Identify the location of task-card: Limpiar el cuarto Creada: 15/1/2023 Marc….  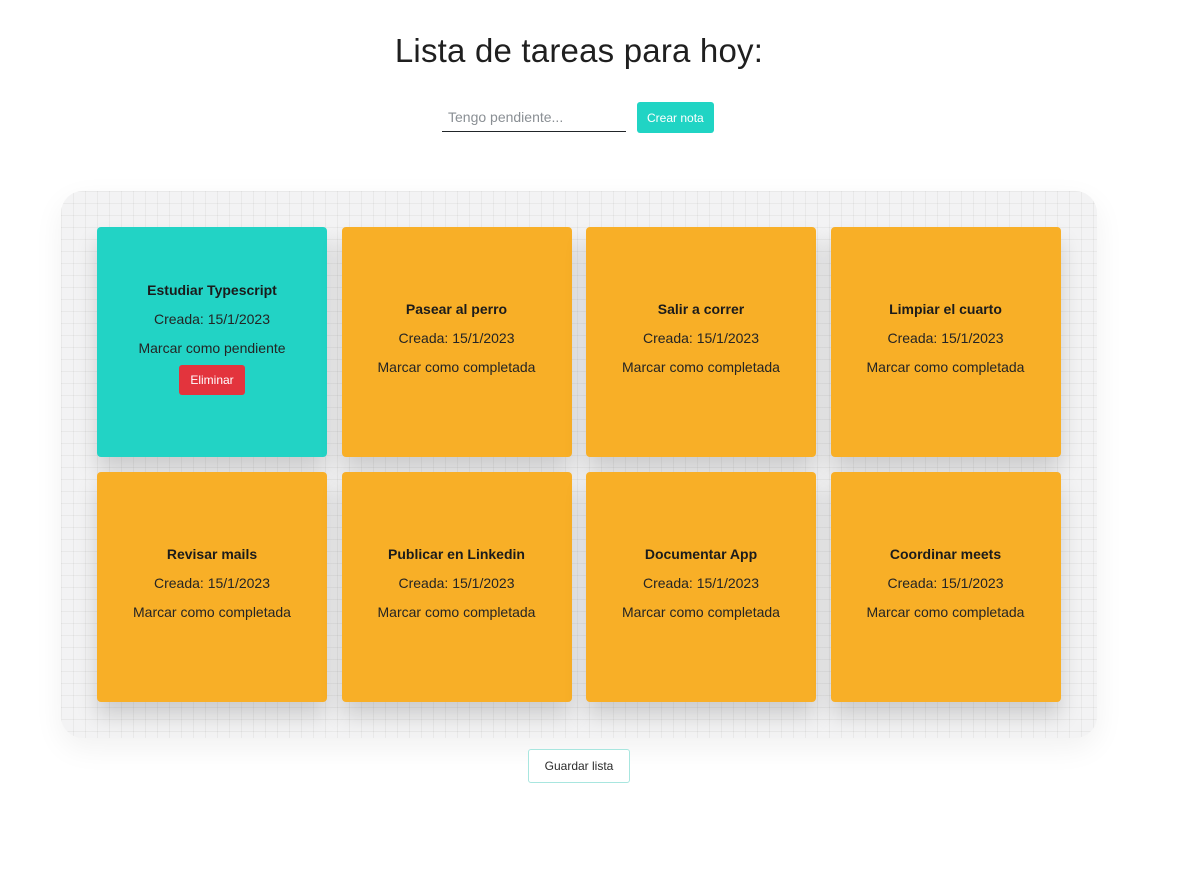
(945, 342).